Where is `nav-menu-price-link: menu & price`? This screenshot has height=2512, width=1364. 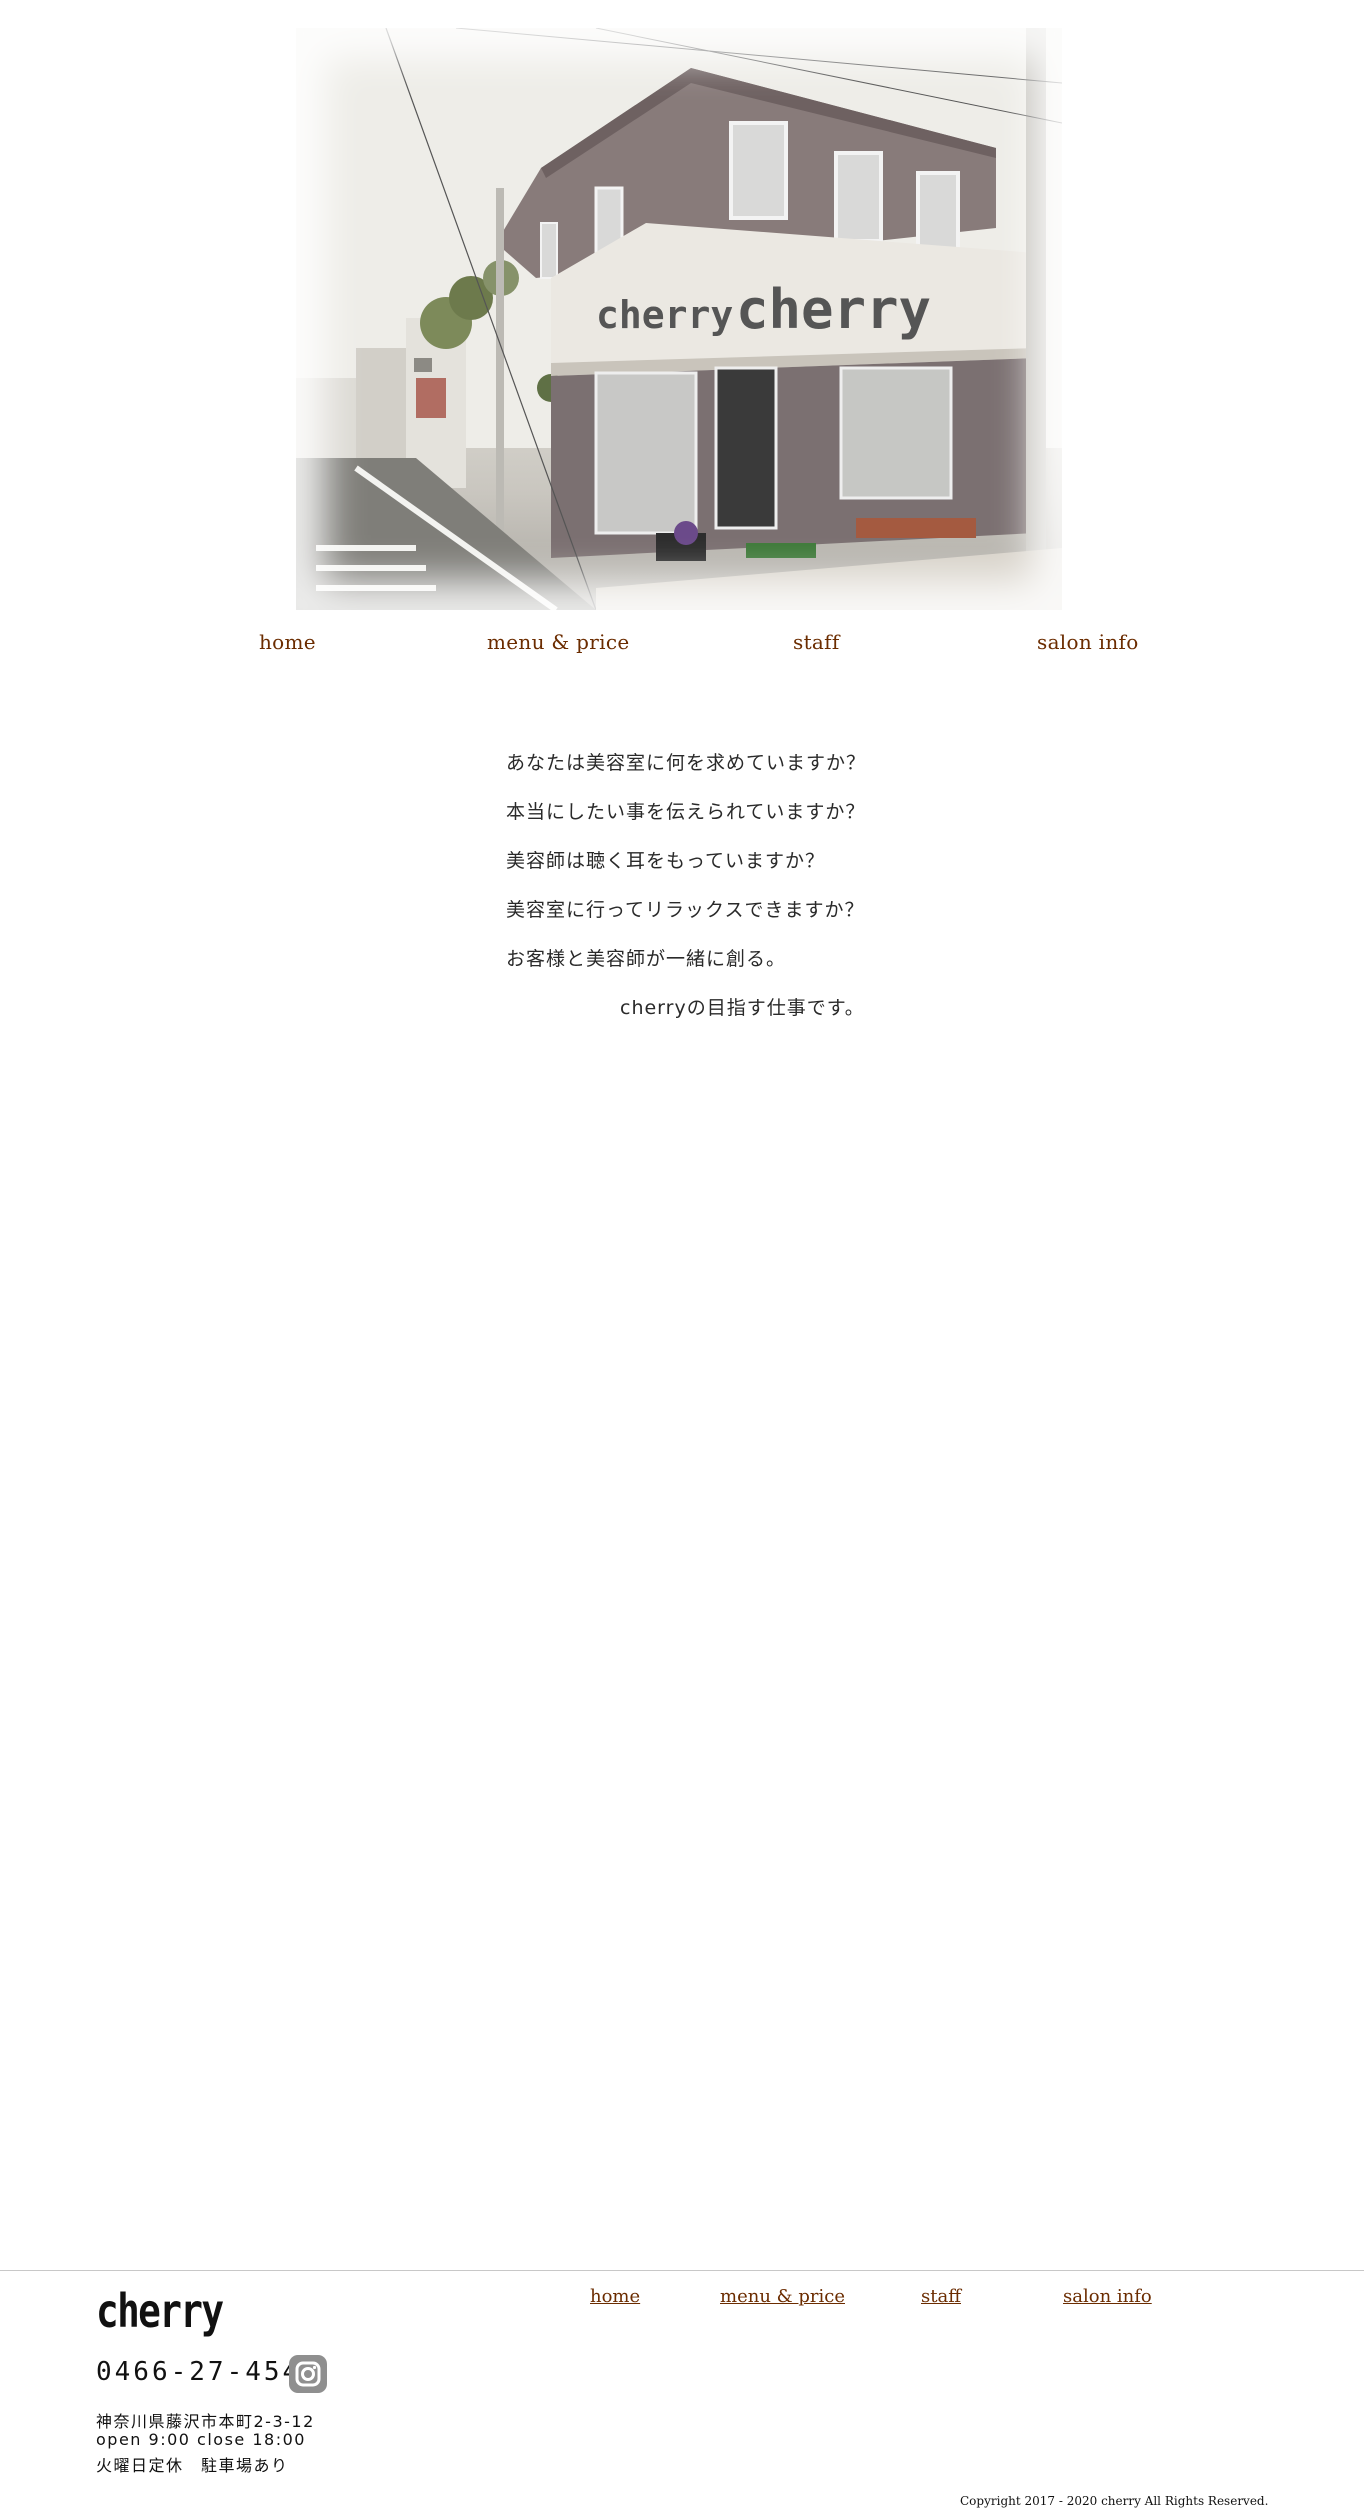 nav-menu-price-link: menu & price is located at coordinates (558, 642).